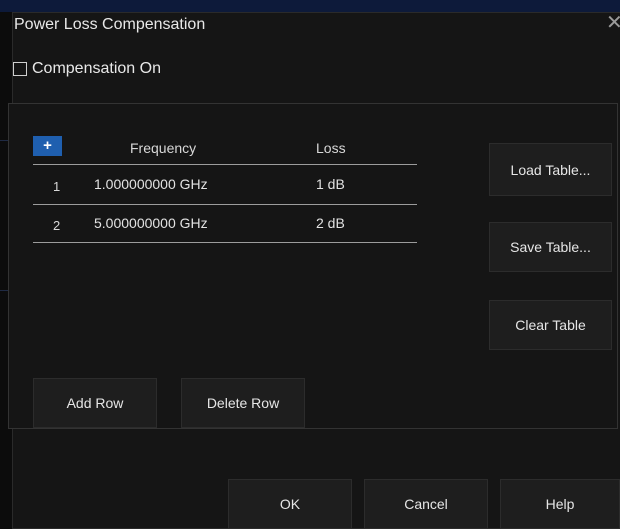 The width and height of the screenshot is (620, 529). I want to click on row-frequency: 1.000000000 GHz, so click(151, 184).